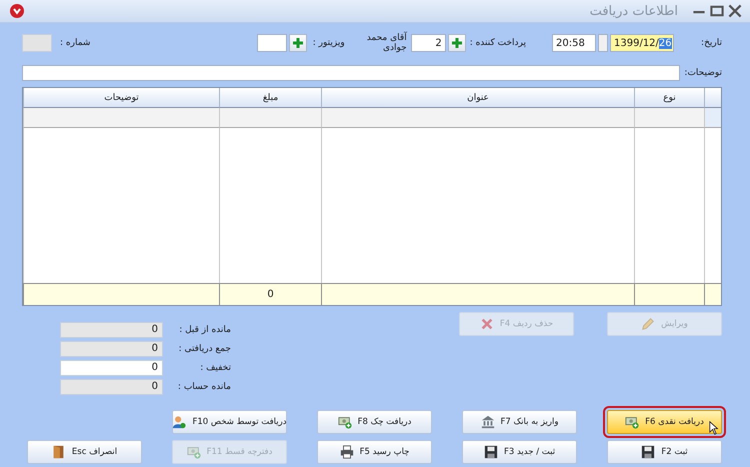  I want to click on action-button: دریافت چک F8, so click(374, 422).